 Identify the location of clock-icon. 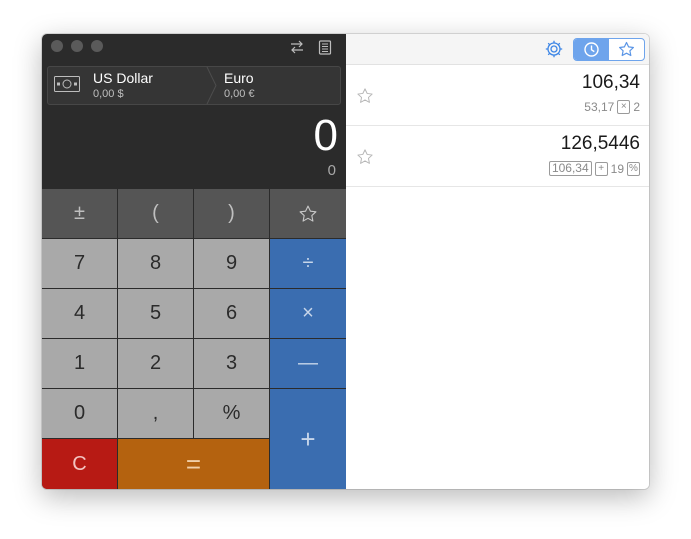
(591, 49).